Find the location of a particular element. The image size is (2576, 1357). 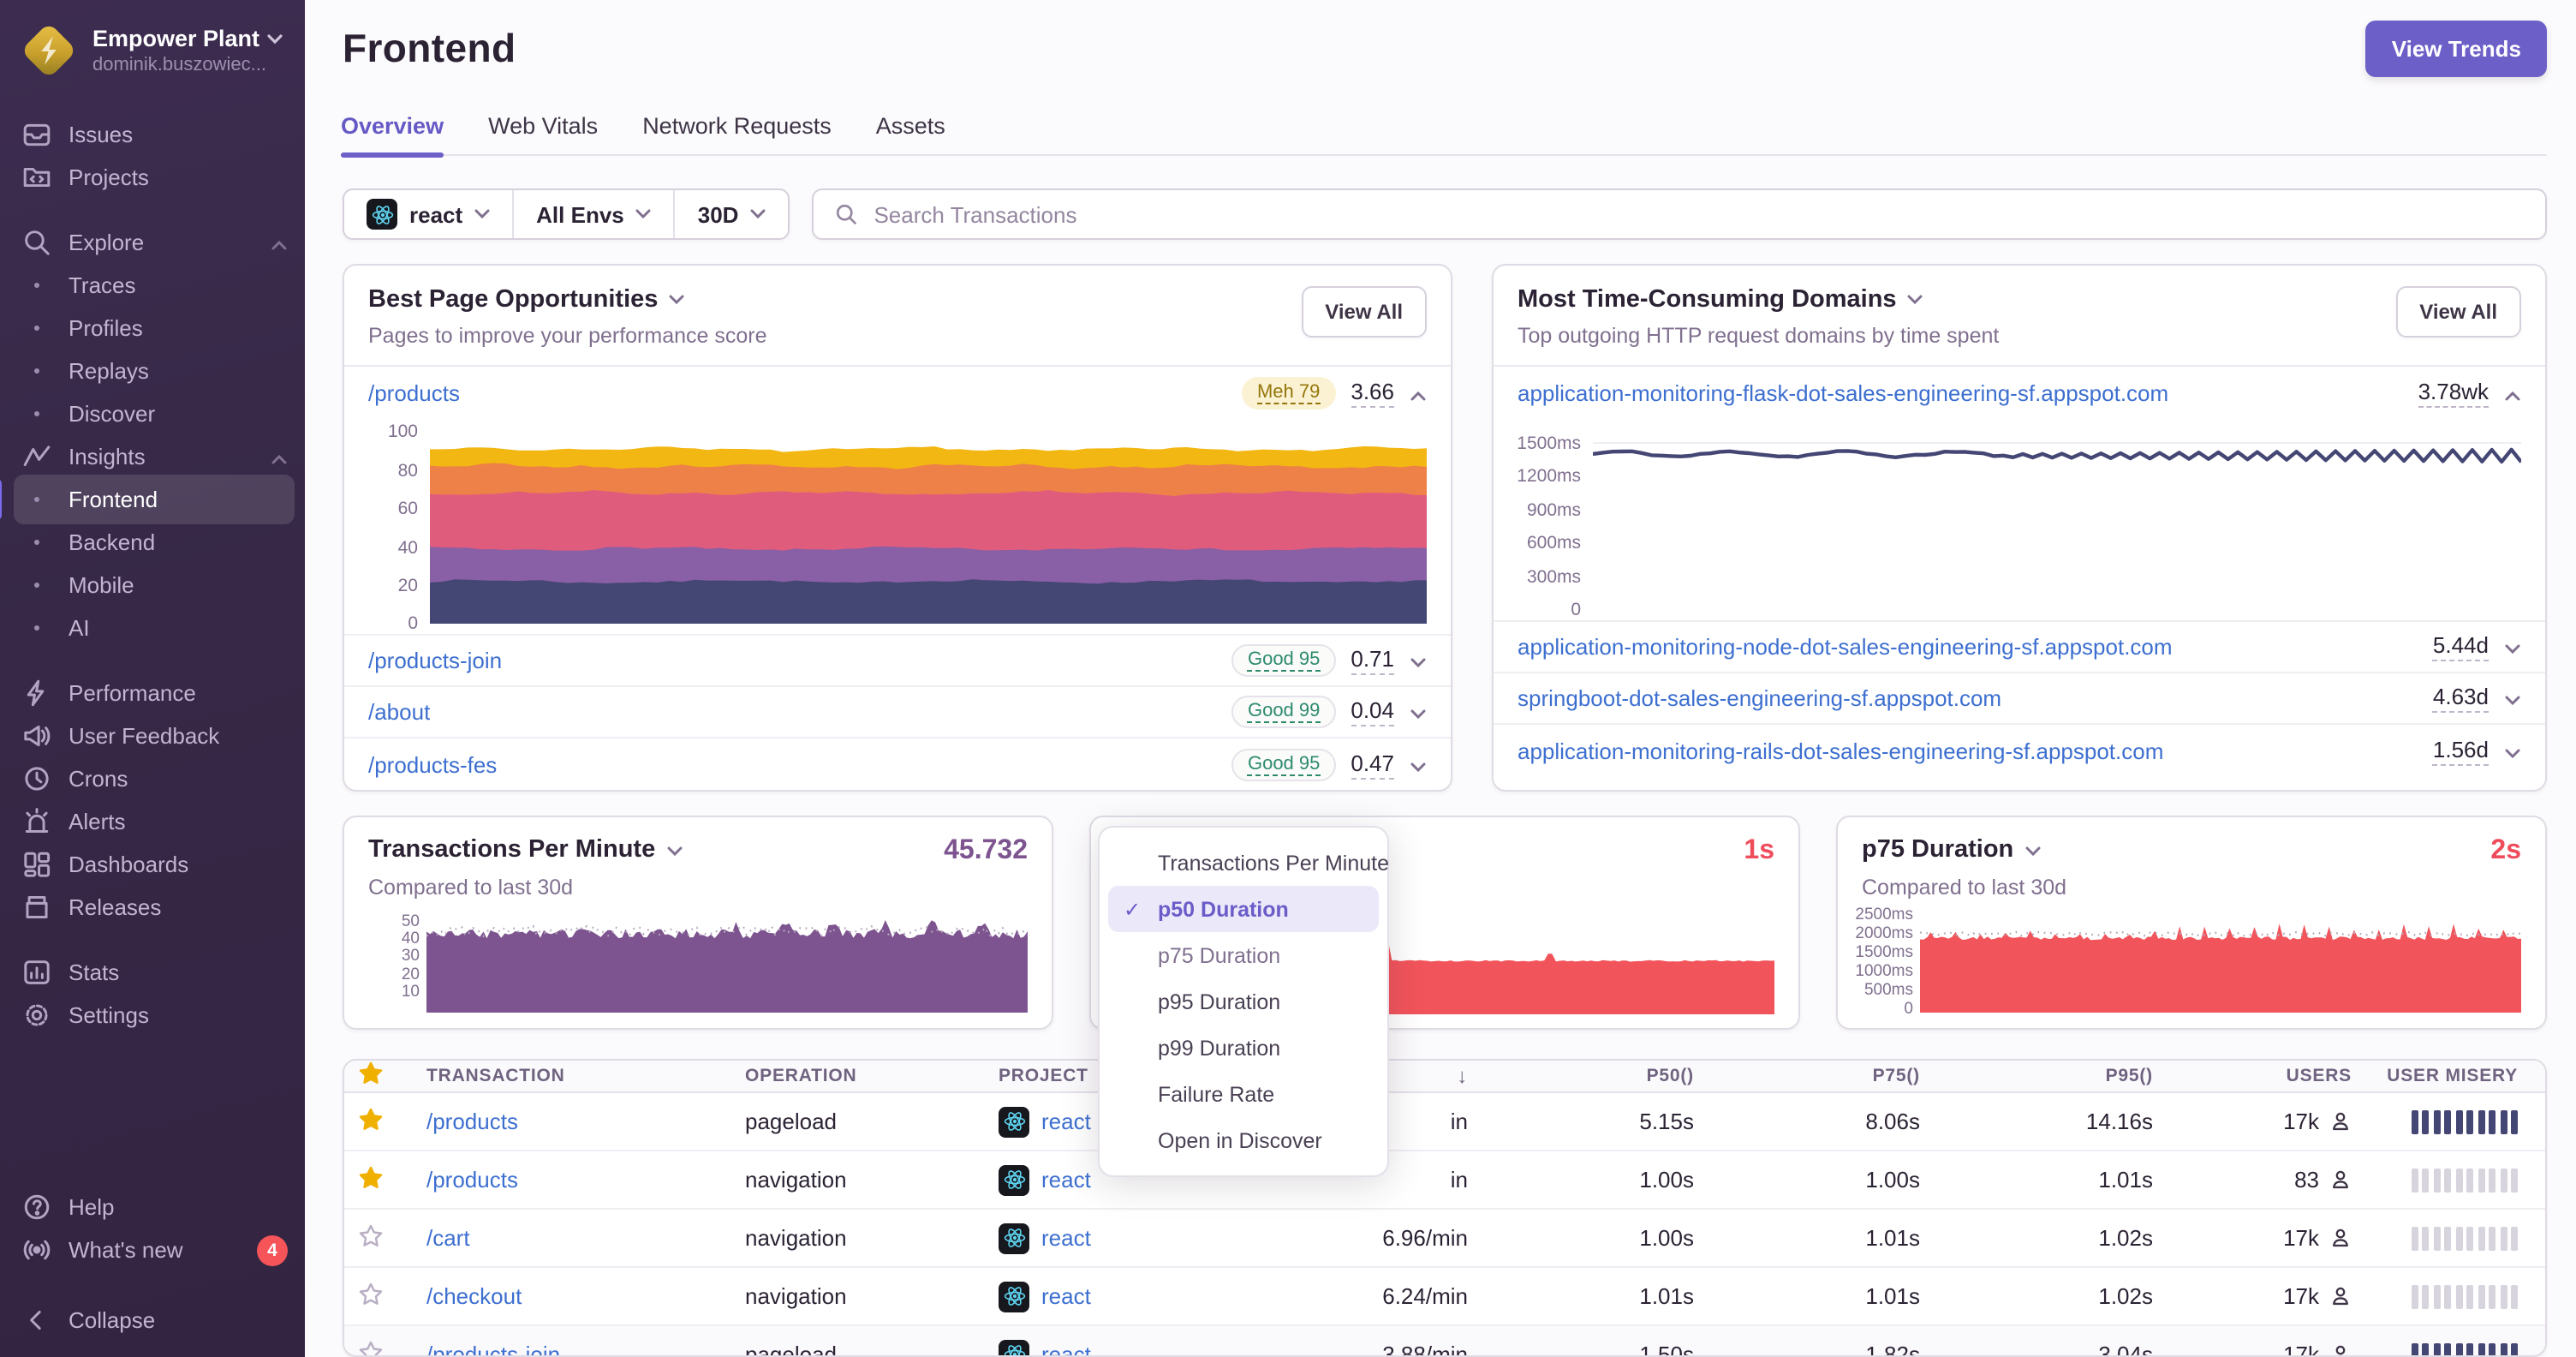

sidebar-item-frontend: Frontend is located at coordinates (152, 500).